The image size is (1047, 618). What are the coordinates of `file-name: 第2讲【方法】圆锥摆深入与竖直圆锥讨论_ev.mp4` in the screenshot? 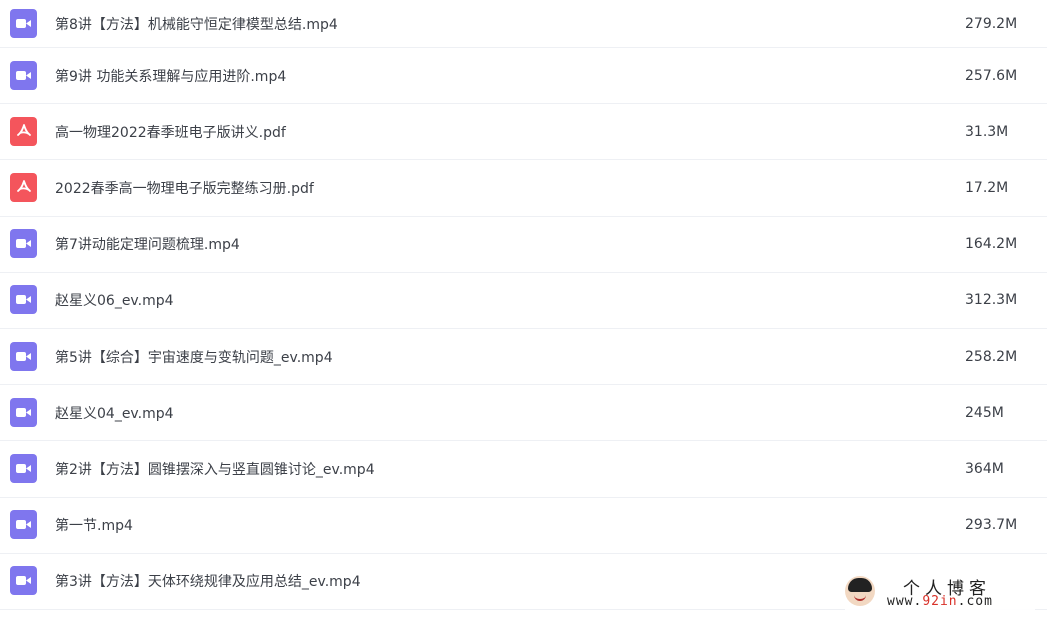 It's located at (215, 469).